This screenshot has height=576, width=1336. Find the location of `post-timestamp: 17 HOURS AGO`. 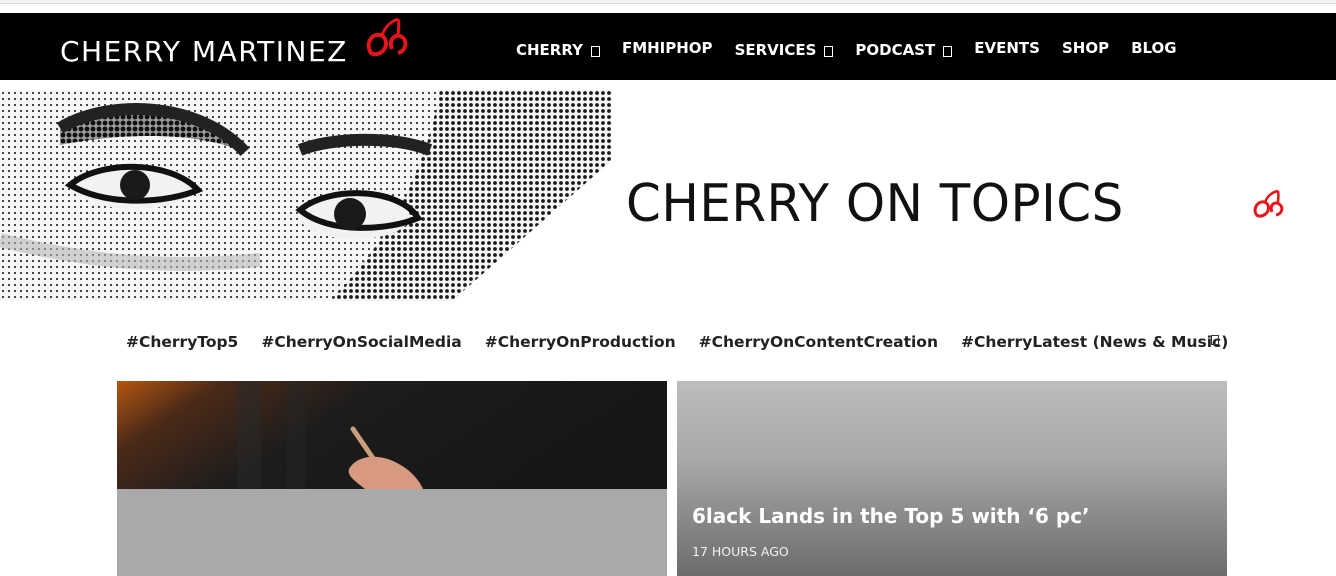

post-timestamp: 17 HOURS AGO is located at coordinates (740, 551).